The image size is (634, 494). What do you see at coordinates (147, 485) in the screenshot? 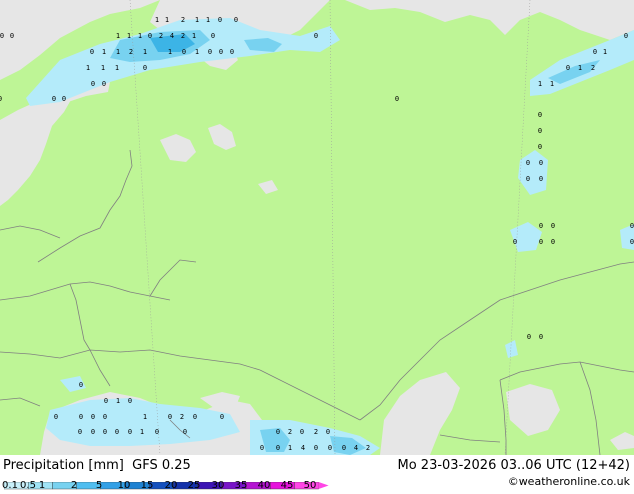
I see `scale-tick-label: 15` at bounding box center [147, 485].